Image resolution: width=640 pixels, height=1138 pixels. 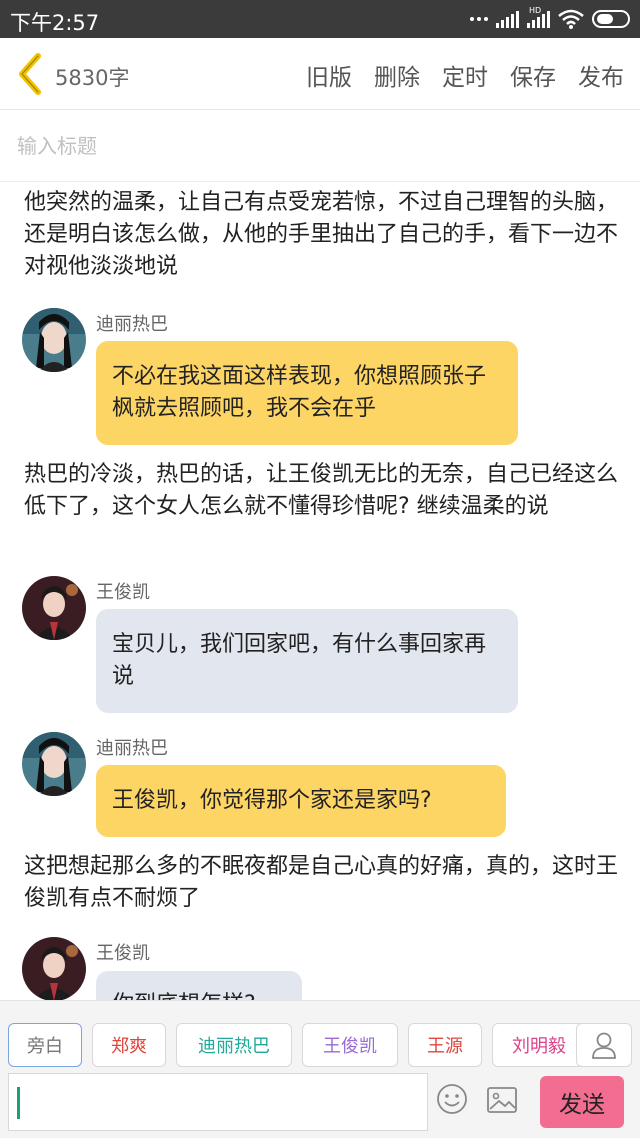 I want to click on message-bubble: 宝贝儿，我们回家吧，有什么事回家再说, so click(x=307, y=661).